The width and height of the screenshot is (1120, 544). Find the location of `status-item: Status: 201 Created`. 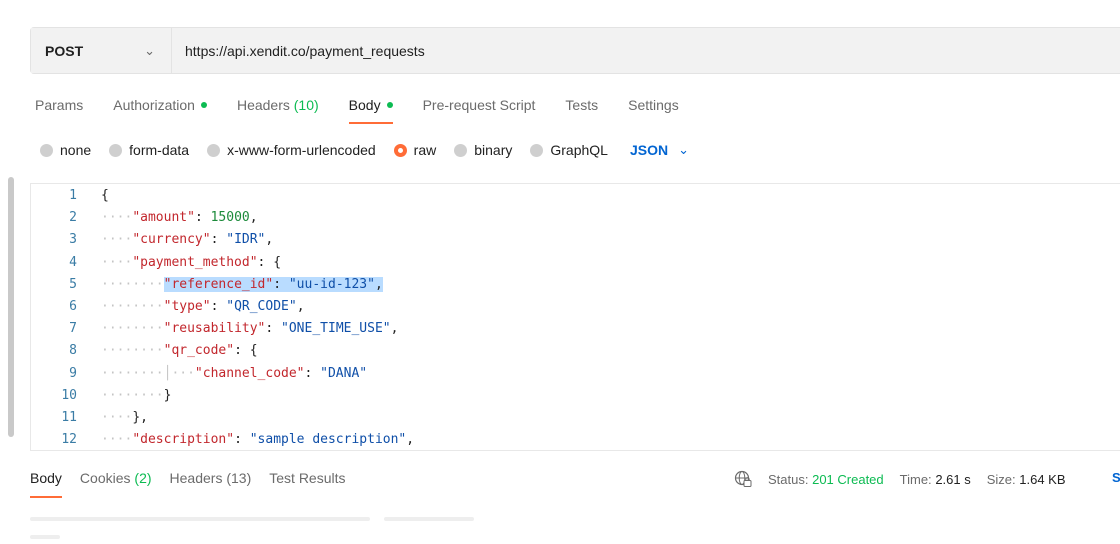

status-item: Status: 201 Created is located at coordinates (826, 479).